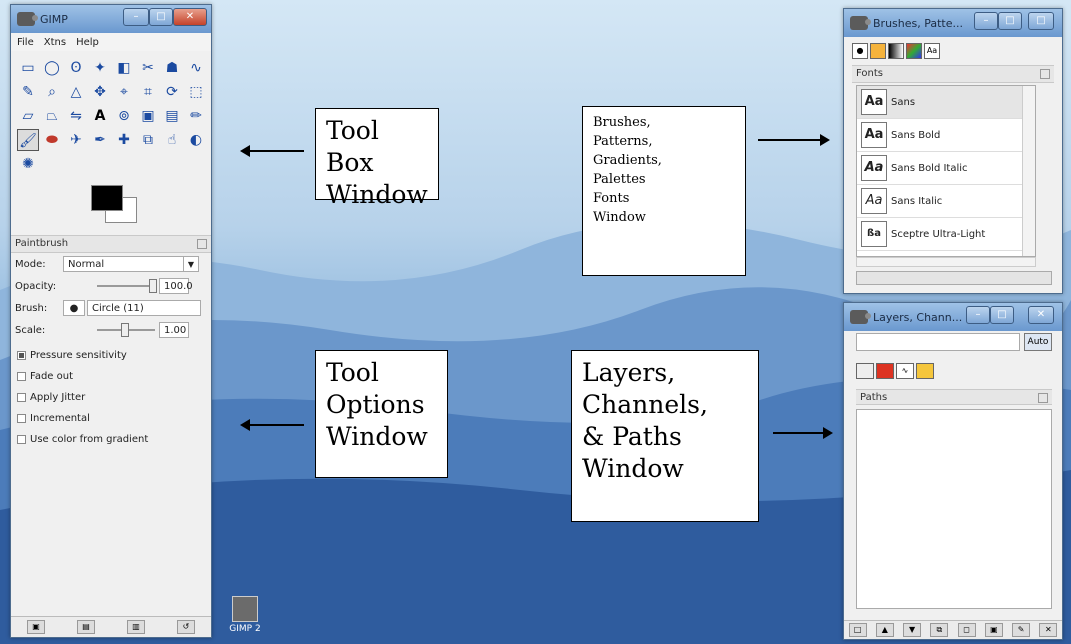 The image size is (1071, 644). Describe the element at coordinates (148, 68) in the screenshot. I see `scissors-icon: ✂` at that location.